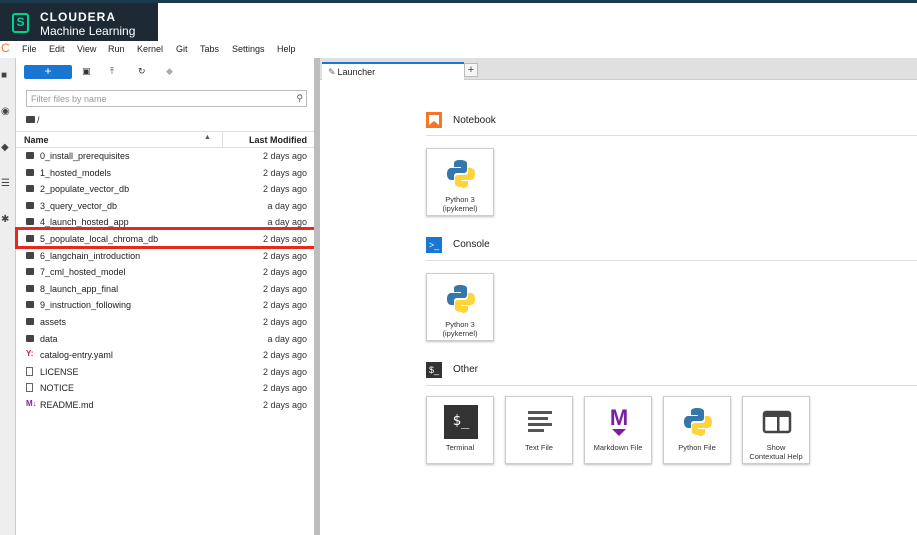 Image resolution: width=917 pixels, height=535 pixels. I want to click on markdown-icon: M↓, so click(31, 403).